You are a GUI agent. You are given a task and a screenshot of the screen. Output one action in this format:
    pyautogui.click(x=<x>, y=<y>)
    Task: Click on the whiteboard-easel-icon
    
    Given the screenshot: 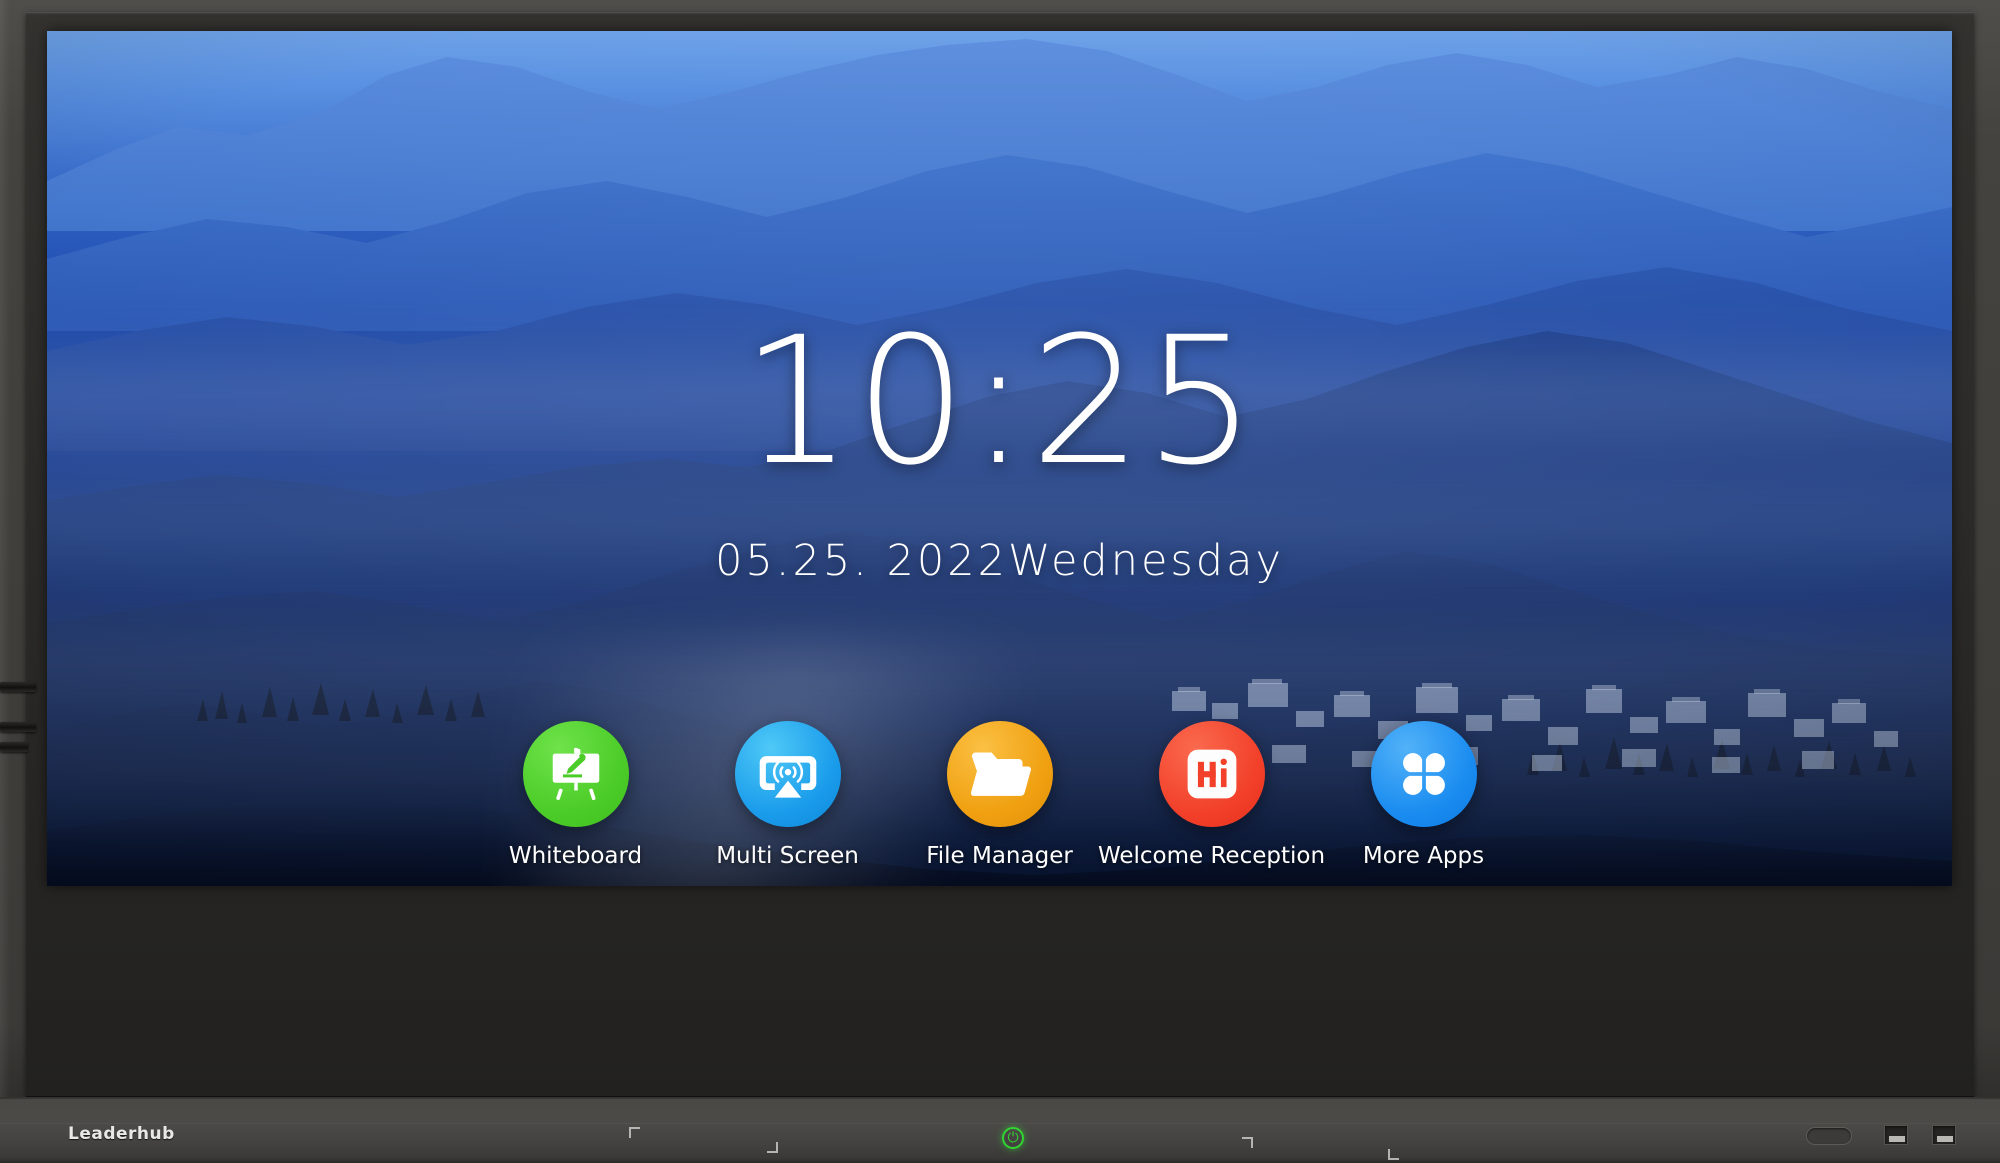 What is the action you would take?
    pyautogui.click(x=575, y=774)
    